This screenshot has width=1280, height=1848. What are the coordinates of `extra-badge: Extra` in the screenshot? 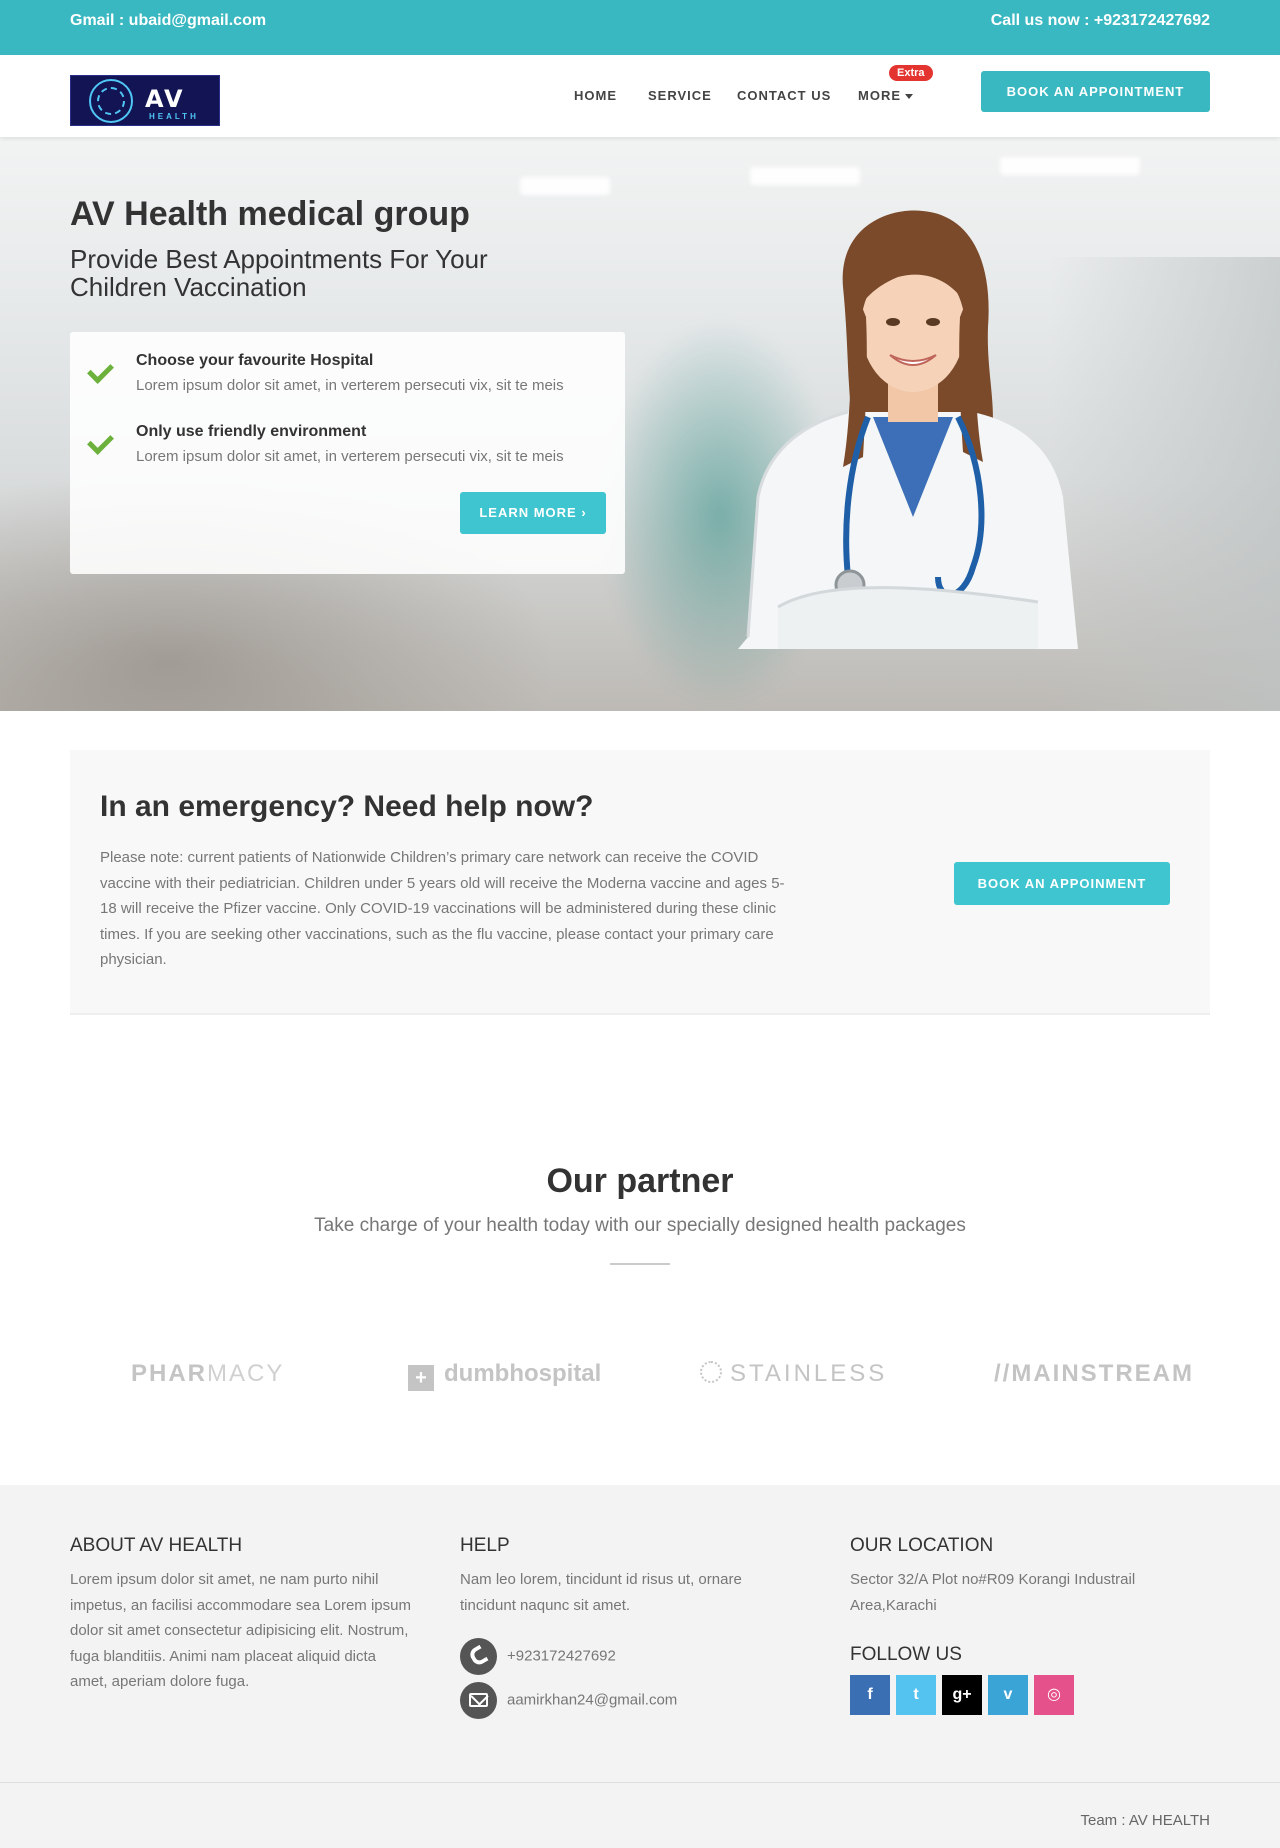 It's located at (911, 73).